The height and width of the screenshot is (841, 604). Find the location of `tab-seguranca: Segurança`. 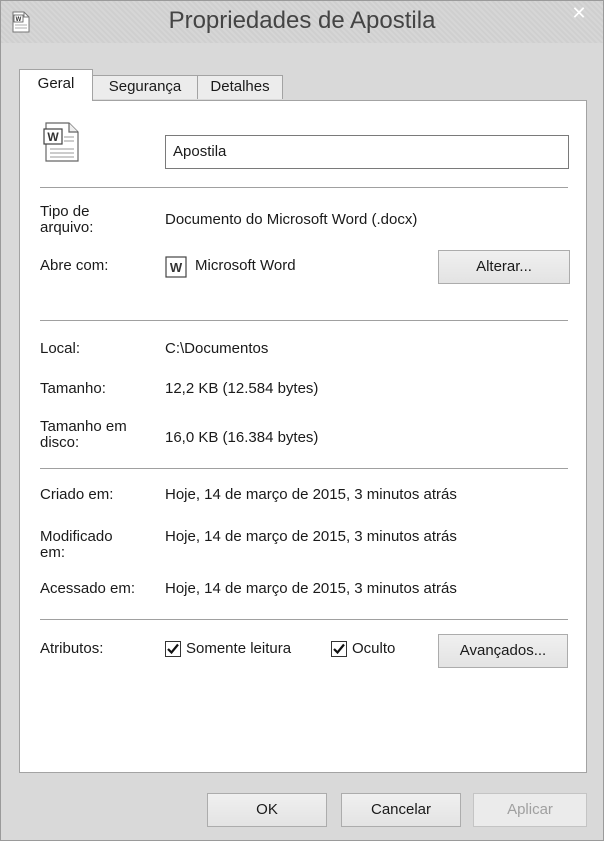

tab-seguranca: Segurança is located at coordinates (145, 87).